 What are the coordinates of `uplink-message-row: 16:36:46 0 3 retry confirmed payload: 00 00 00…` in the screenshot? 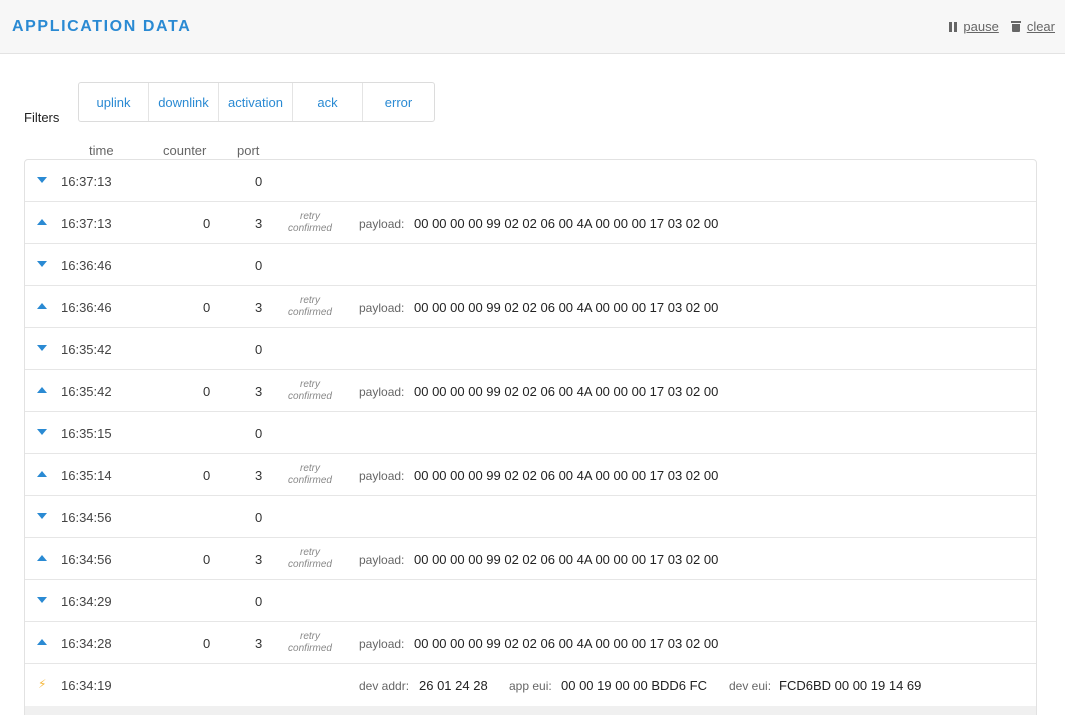 It's located at (530, 307).